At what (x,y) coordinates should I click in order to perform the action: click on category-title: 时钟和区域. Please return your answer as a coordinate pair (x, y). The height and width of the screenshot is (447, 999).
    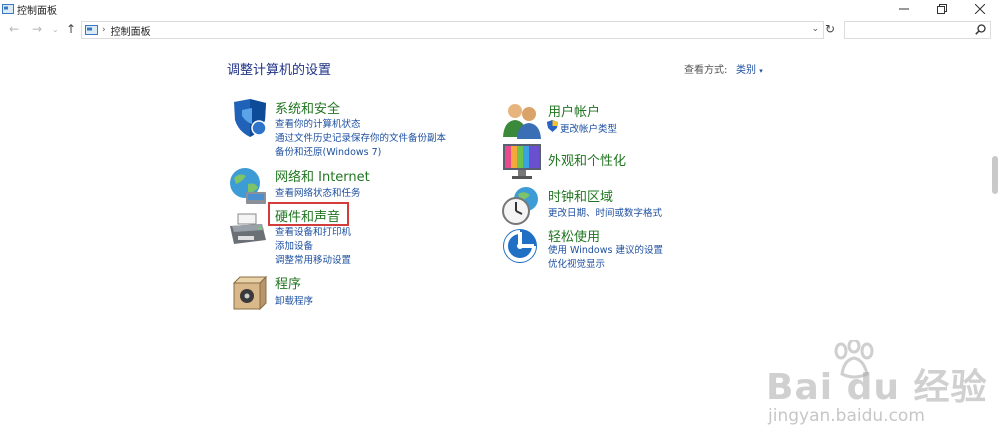
    Looking at the image, I should click on (580, 195).